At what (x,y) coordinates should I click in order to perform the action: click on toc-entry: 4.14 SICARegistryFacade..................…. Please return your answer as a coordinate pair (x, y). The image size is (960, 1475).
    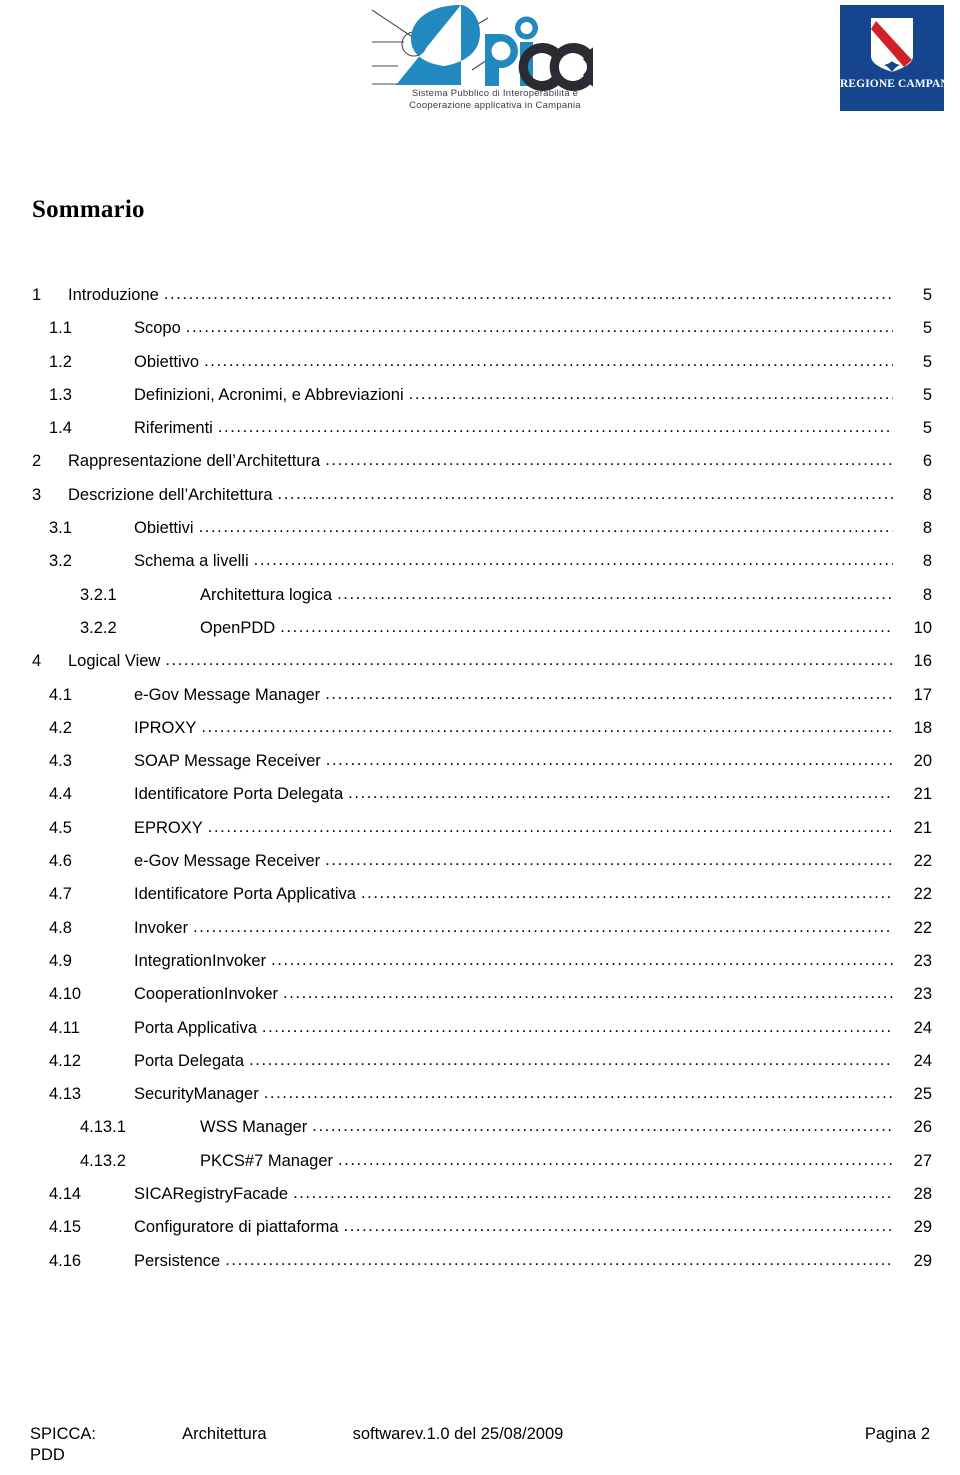
    Looking at the image, I should click on (482, 1201).